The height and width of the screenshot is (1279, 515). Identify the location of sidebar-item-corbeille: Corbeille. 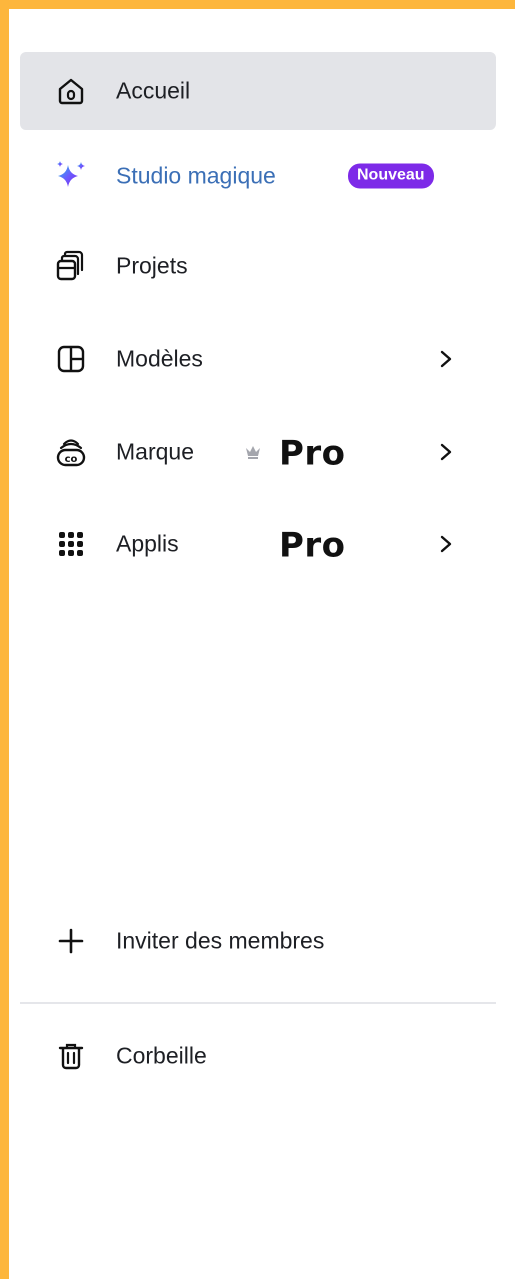
(258, 1056).